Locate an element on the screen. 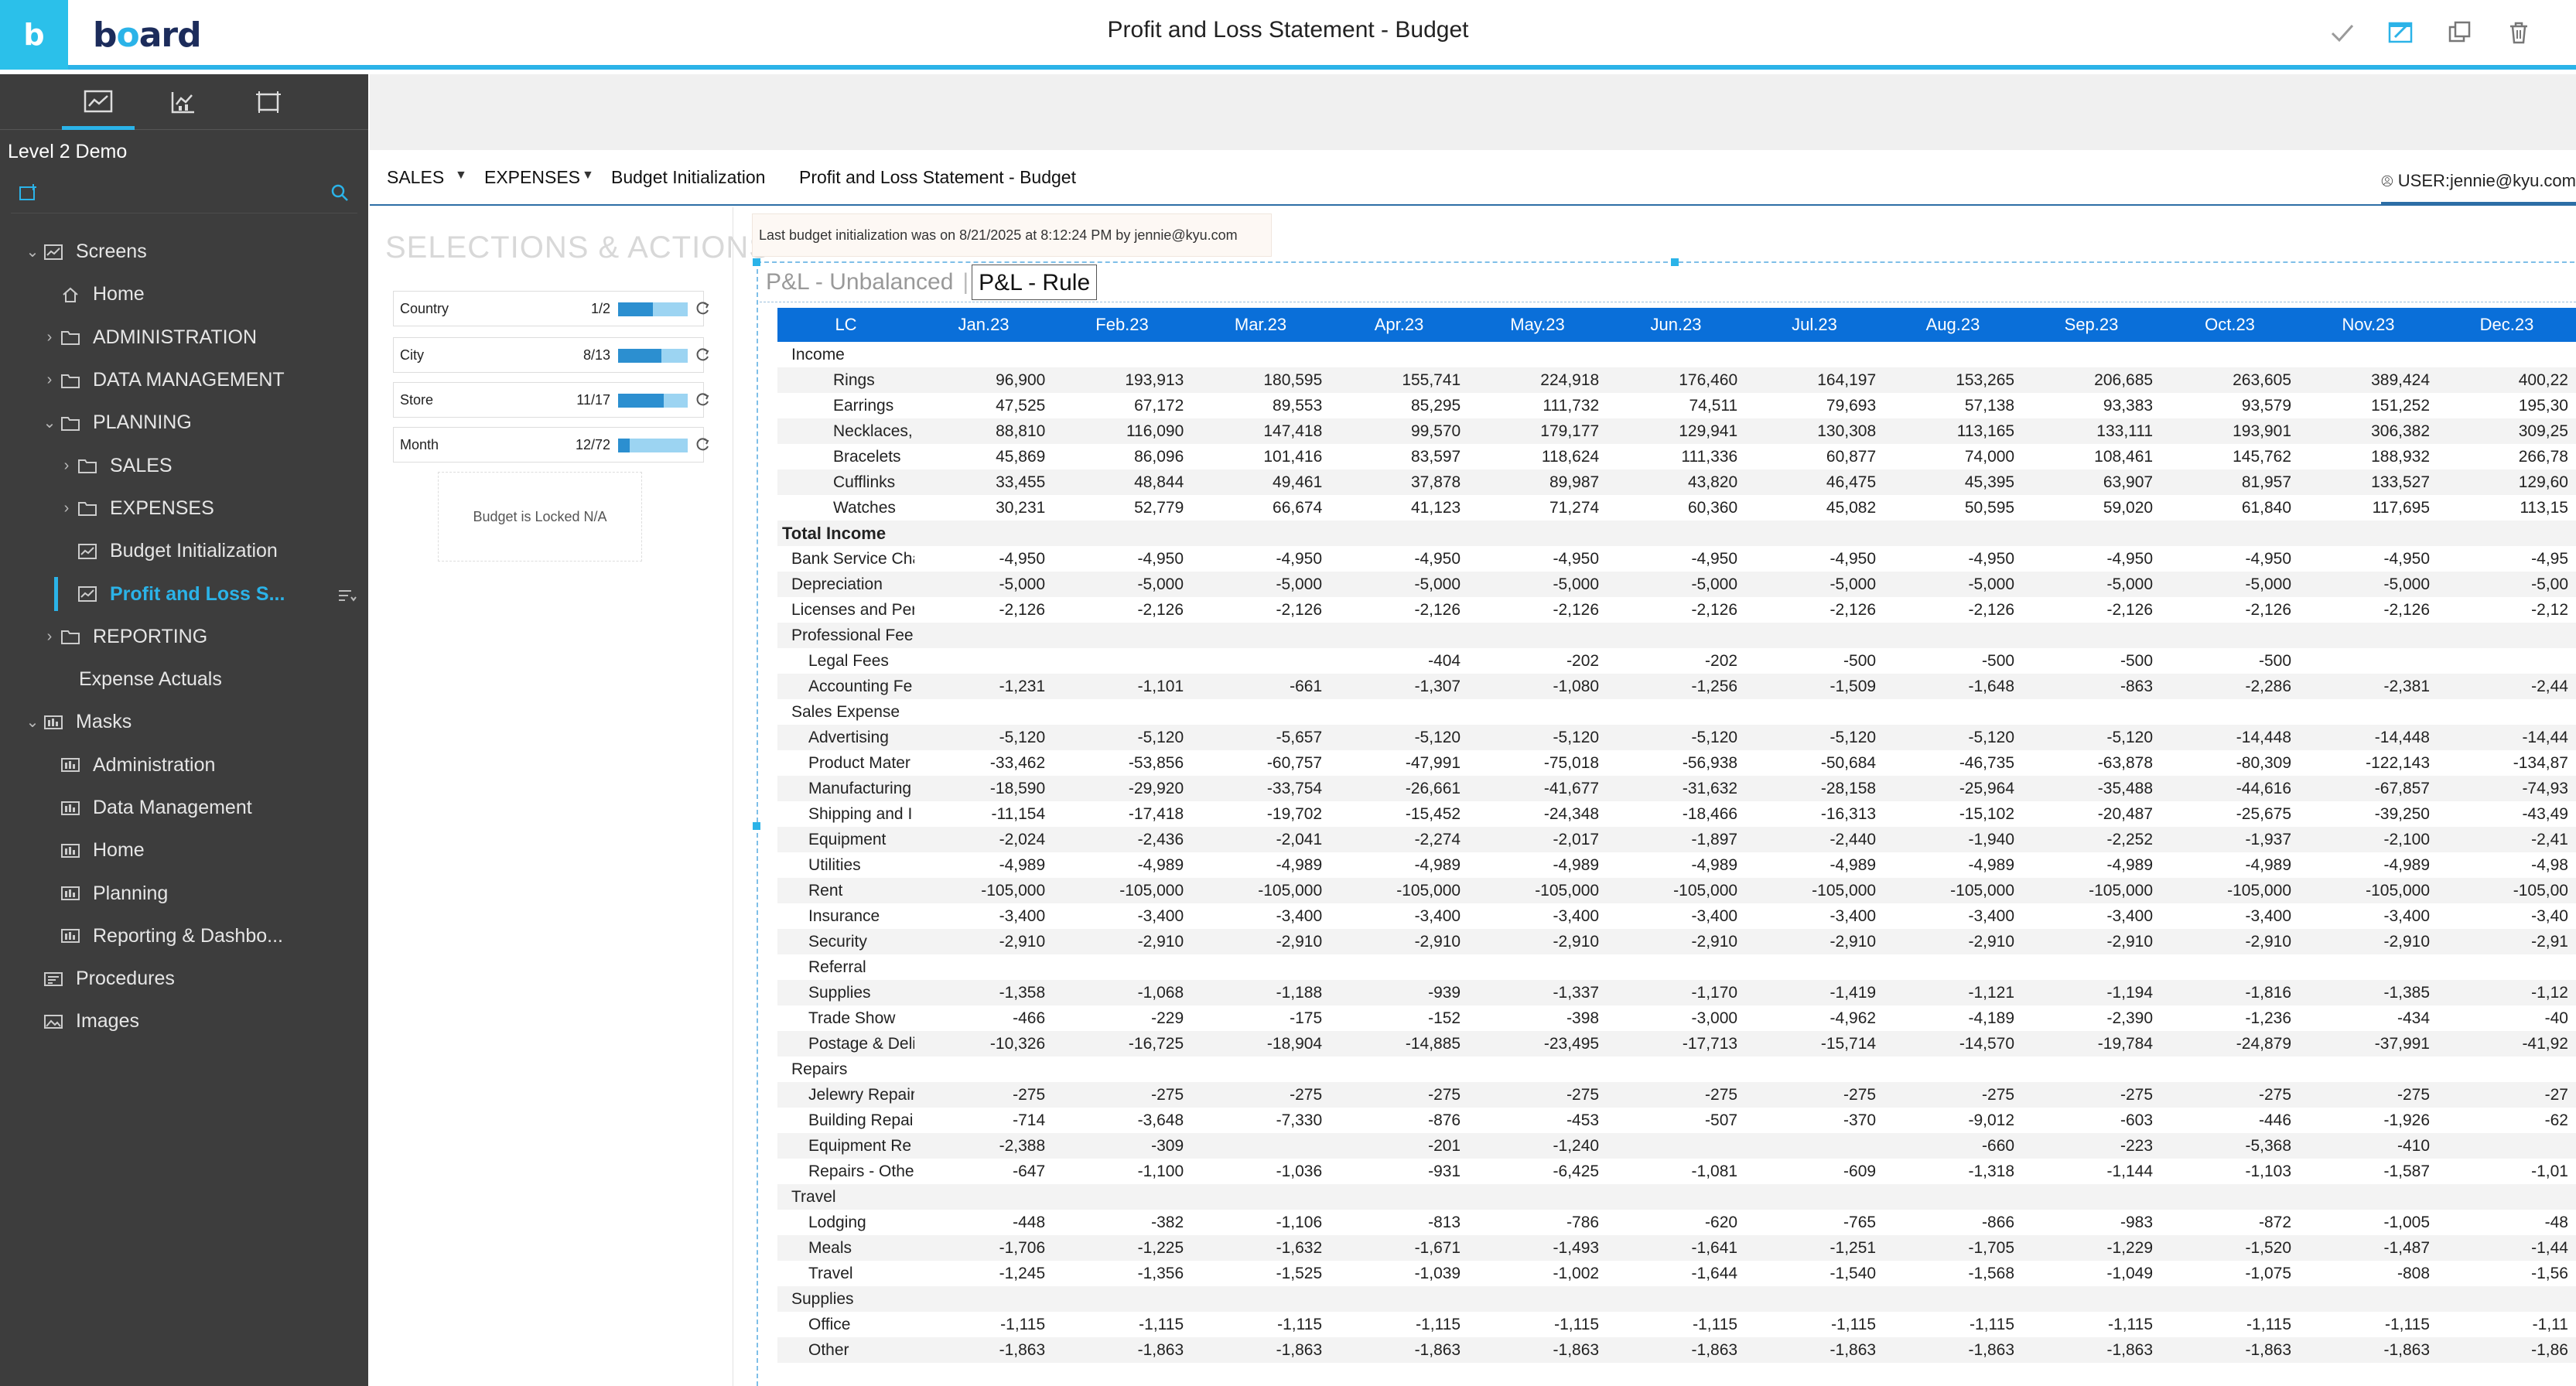 Image resolution: width=2576 pixels, height=1386 pixels. table-cell: 101,416 is located at coordinates (1260, 457).